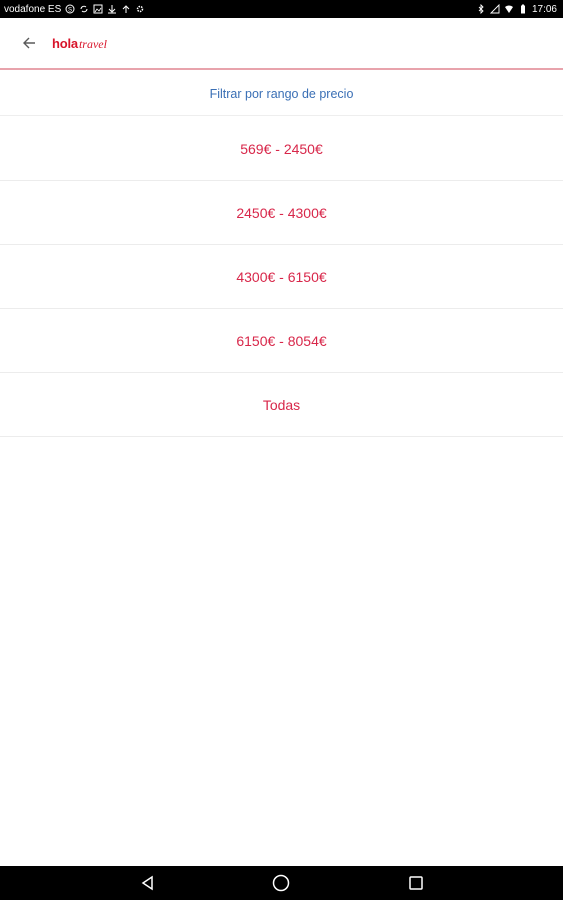  I want to click on price-option-4300-6150: 4300€ - 6150€, so click(281, 277).